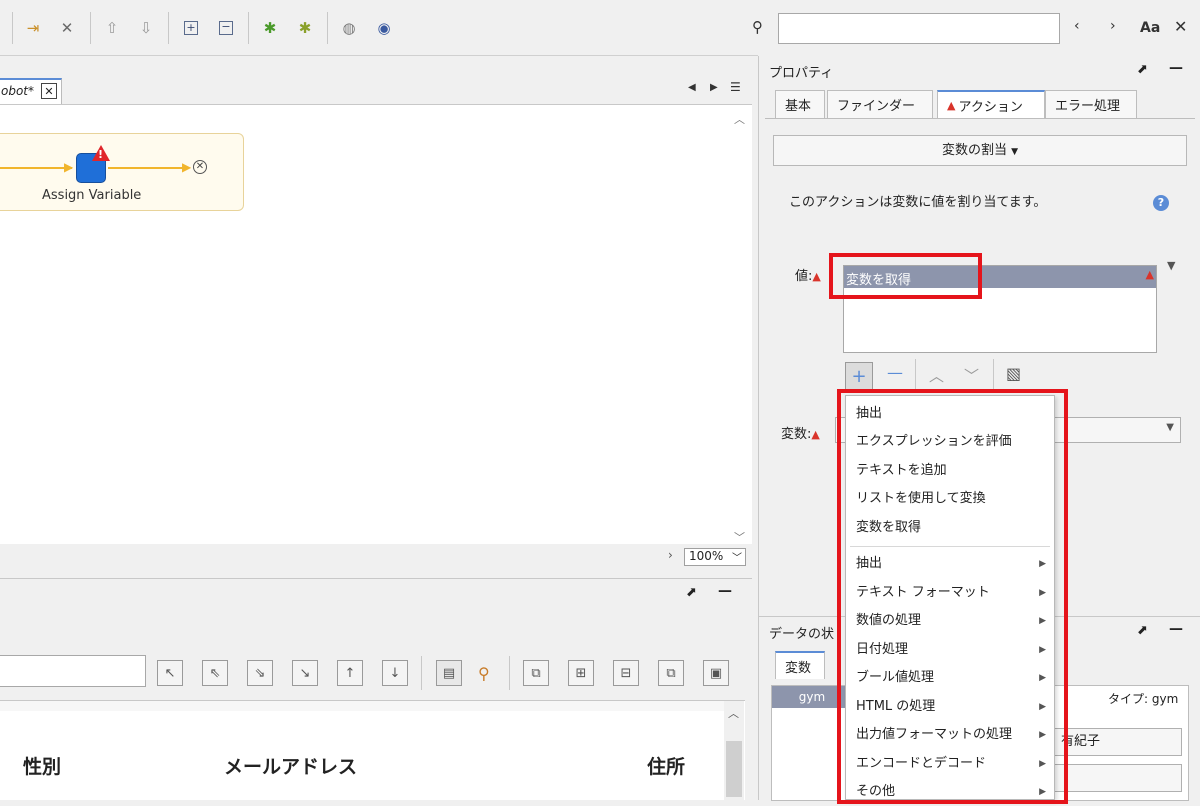 This screenshot has width=1200, height=806. I want to click on move-down-icon: ﹀, so click(971, 375).